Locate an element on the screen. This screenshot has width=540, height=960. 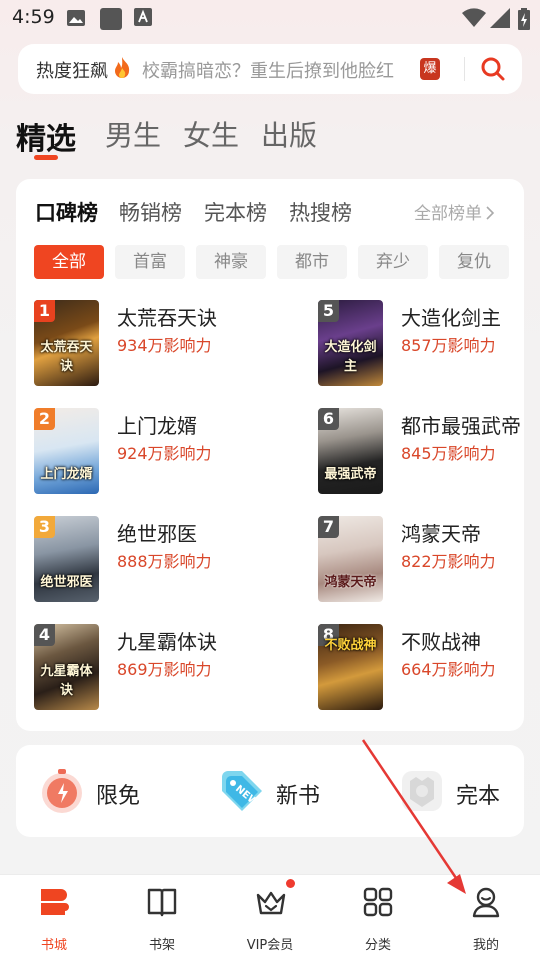
crown-icon is located at coordinates (271, 903).